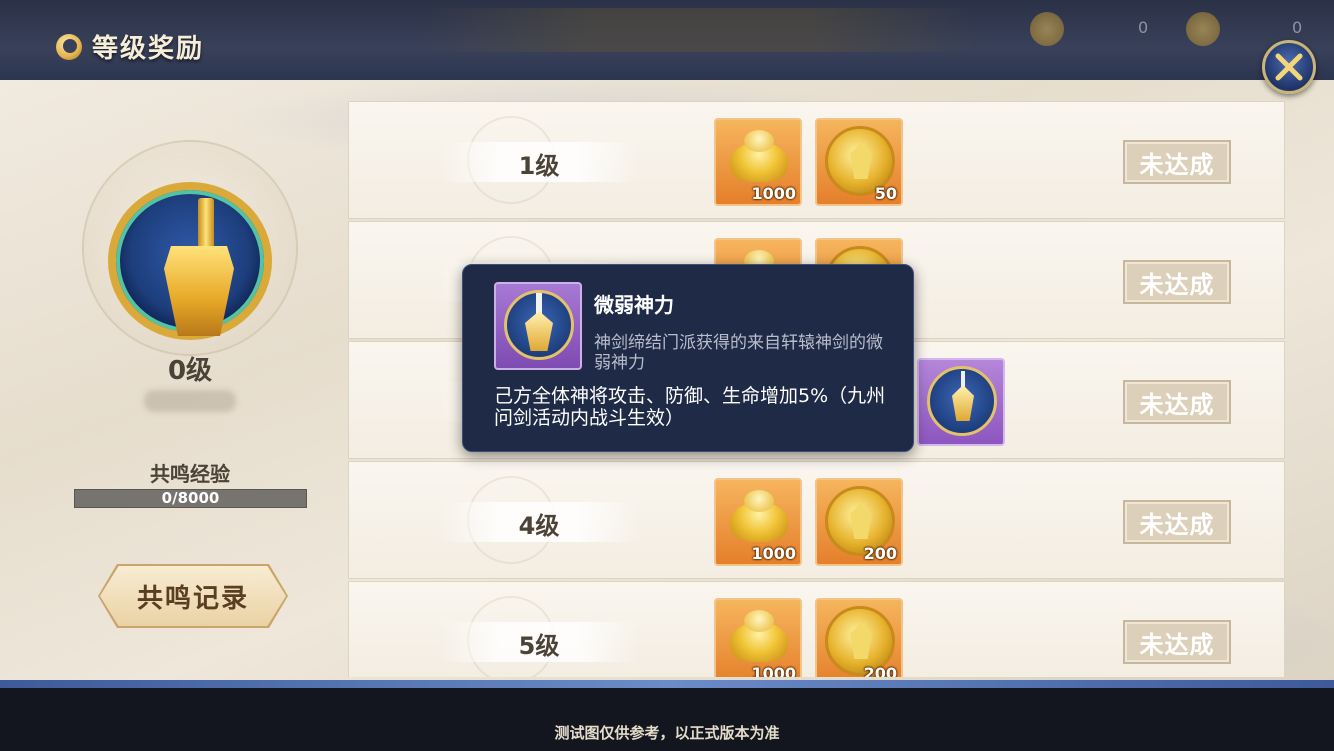 The width and height of the screenshot is (1334, 751). I want to click on currency-right-value: 0, so click(1297, 27).